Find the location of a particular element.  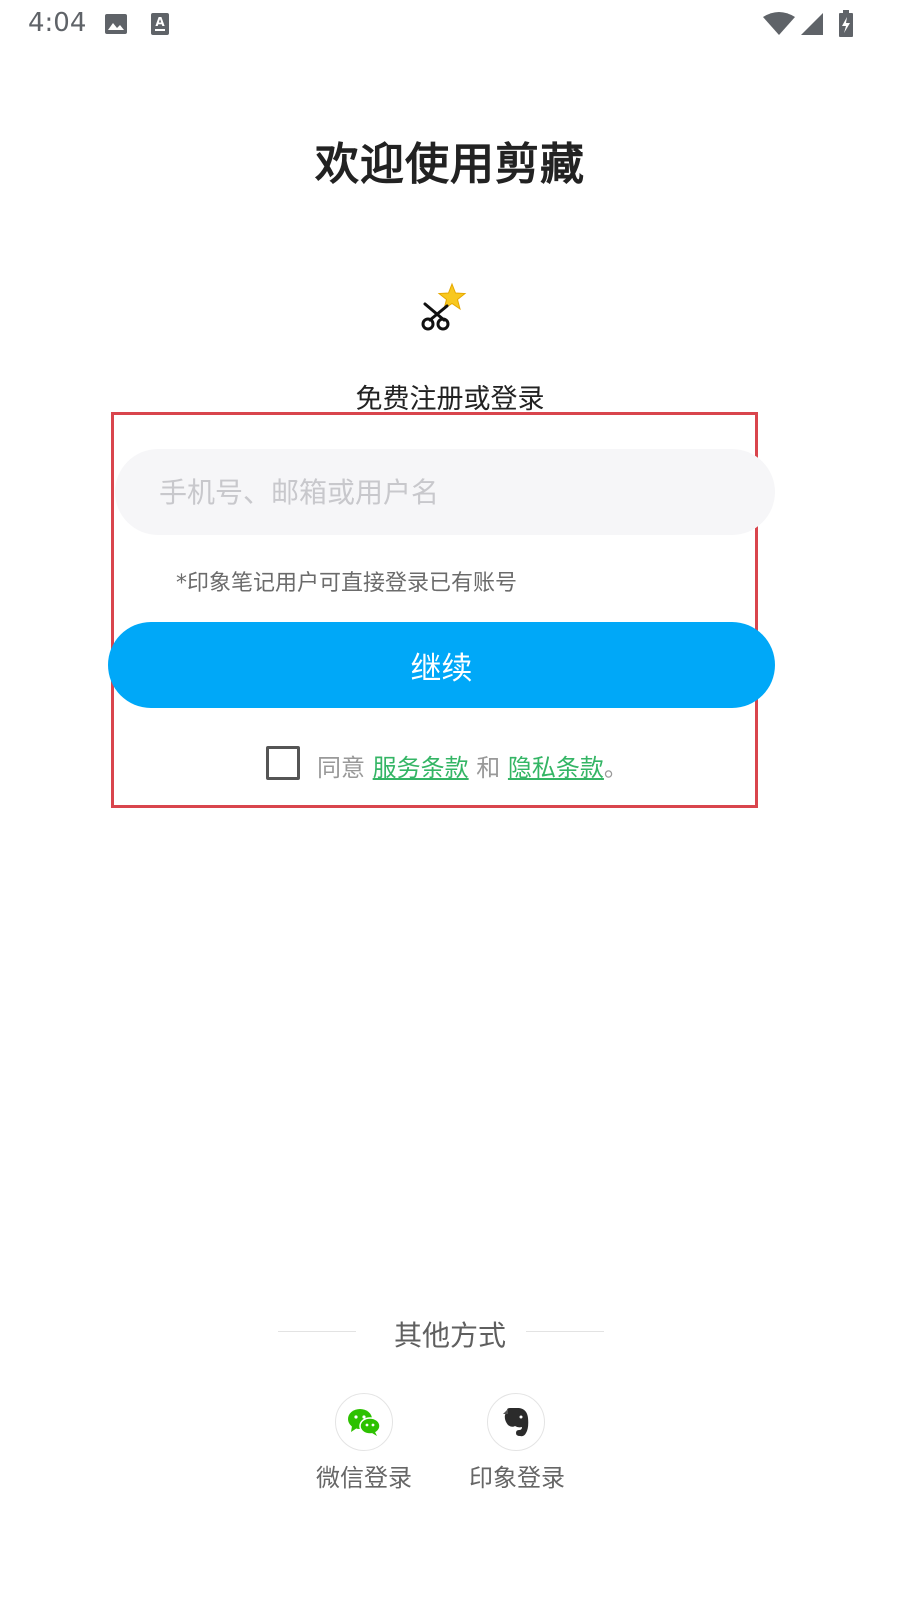

status-time: 4:04 is located at coordinates (57, 23).